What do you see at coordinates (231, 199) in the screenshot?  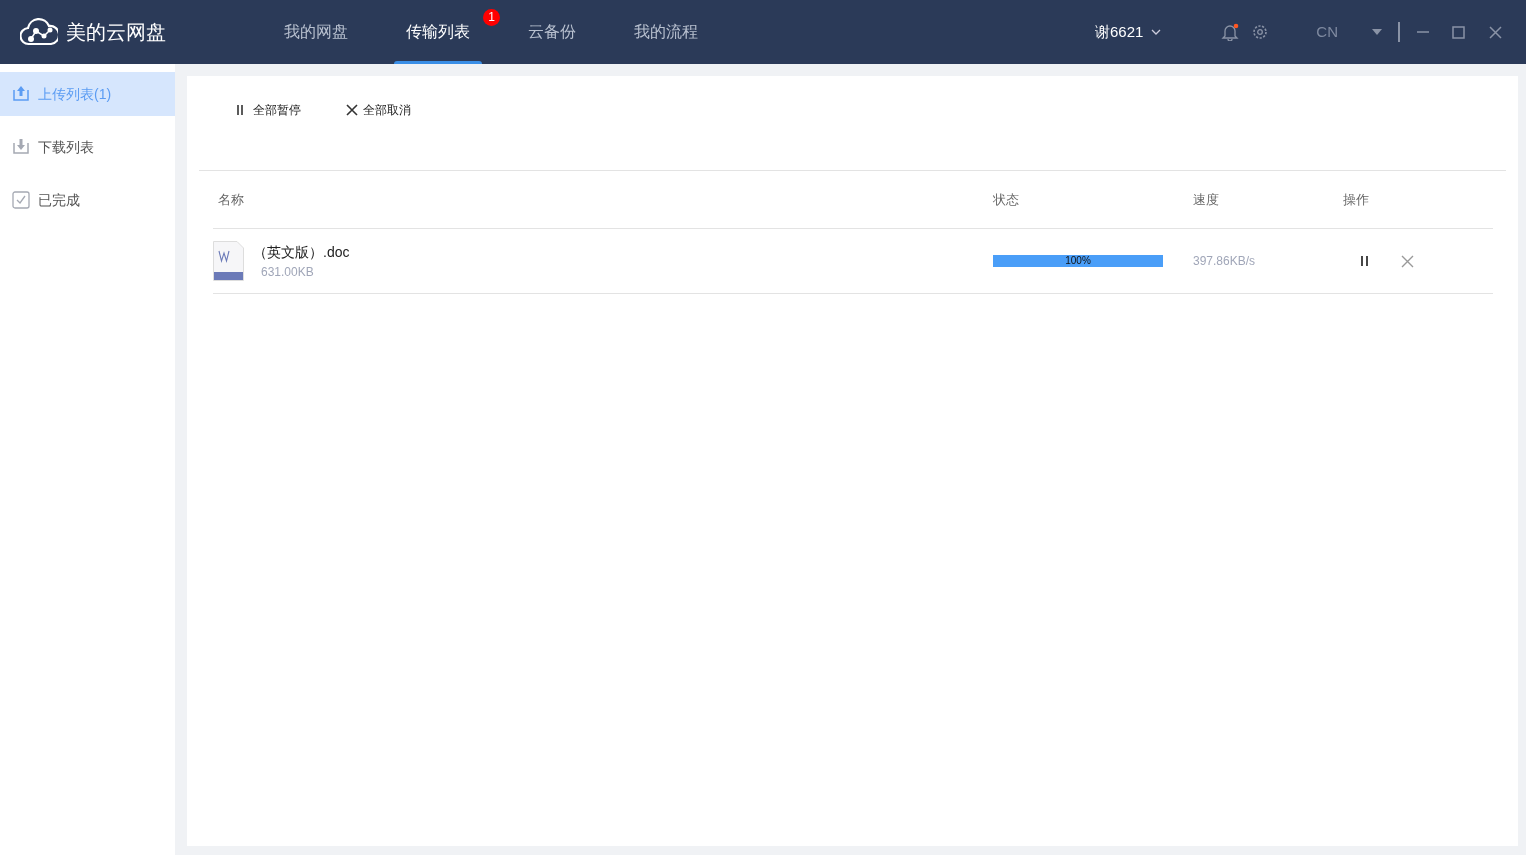 I see `column-header: 名称` at bounding box center [231, 199].